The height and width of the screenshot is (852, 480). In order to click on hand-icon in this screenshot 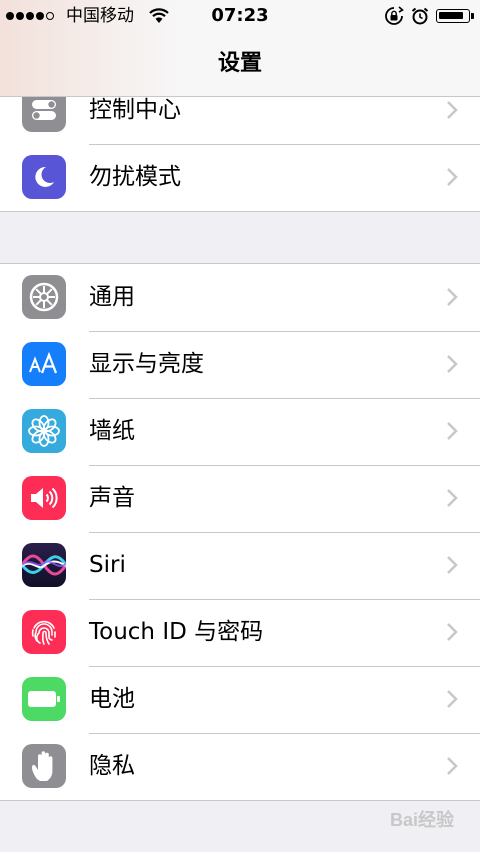, I will do `click(44, 766)`.